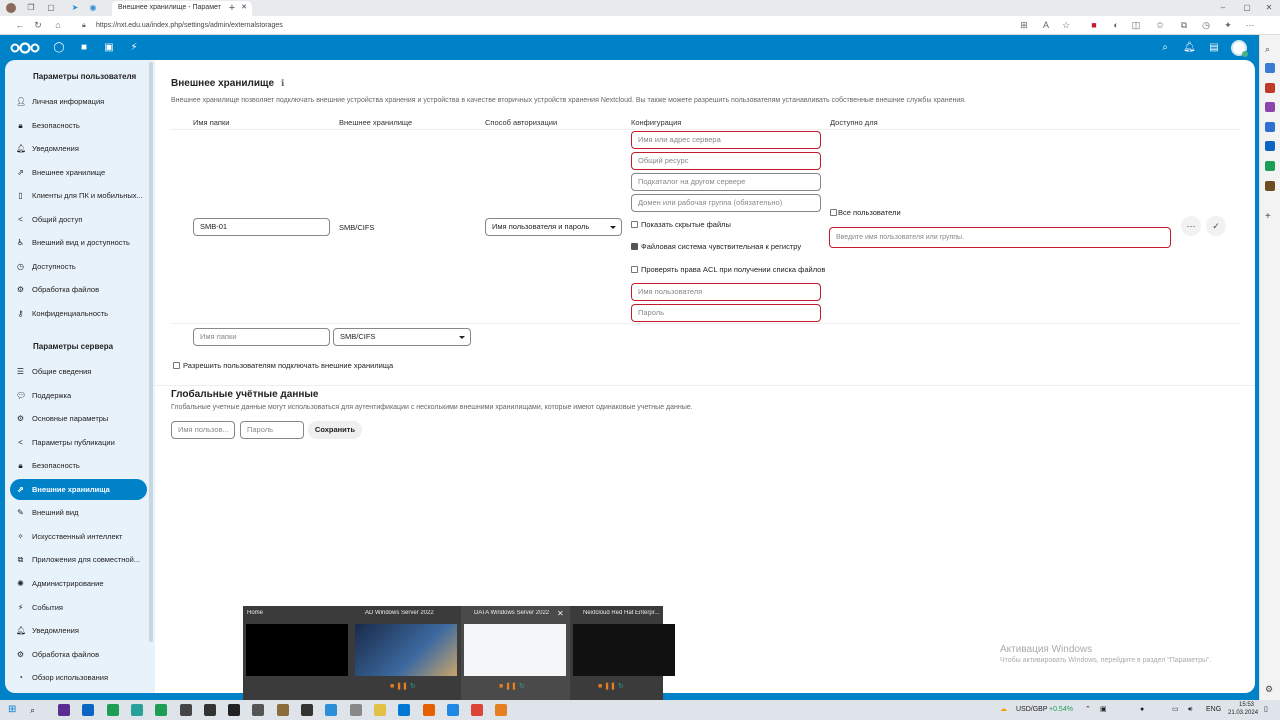  Describe the element at coordinates (1270, 127) in the screenshot. I see `panel-app-4-icon` at that location.